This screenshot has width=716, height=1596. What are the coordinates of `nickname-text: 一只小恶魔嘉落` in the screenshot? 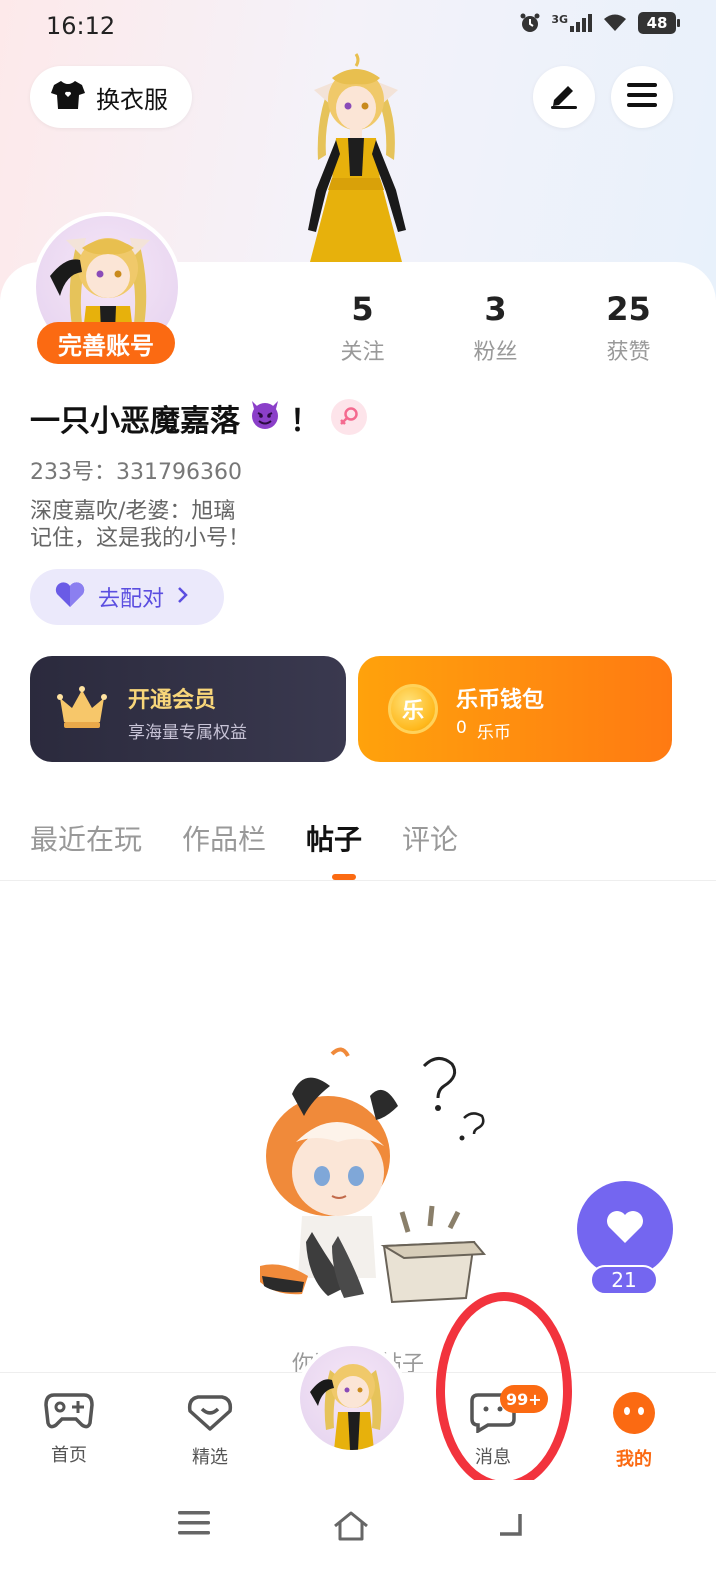 It's located at (135, 421).